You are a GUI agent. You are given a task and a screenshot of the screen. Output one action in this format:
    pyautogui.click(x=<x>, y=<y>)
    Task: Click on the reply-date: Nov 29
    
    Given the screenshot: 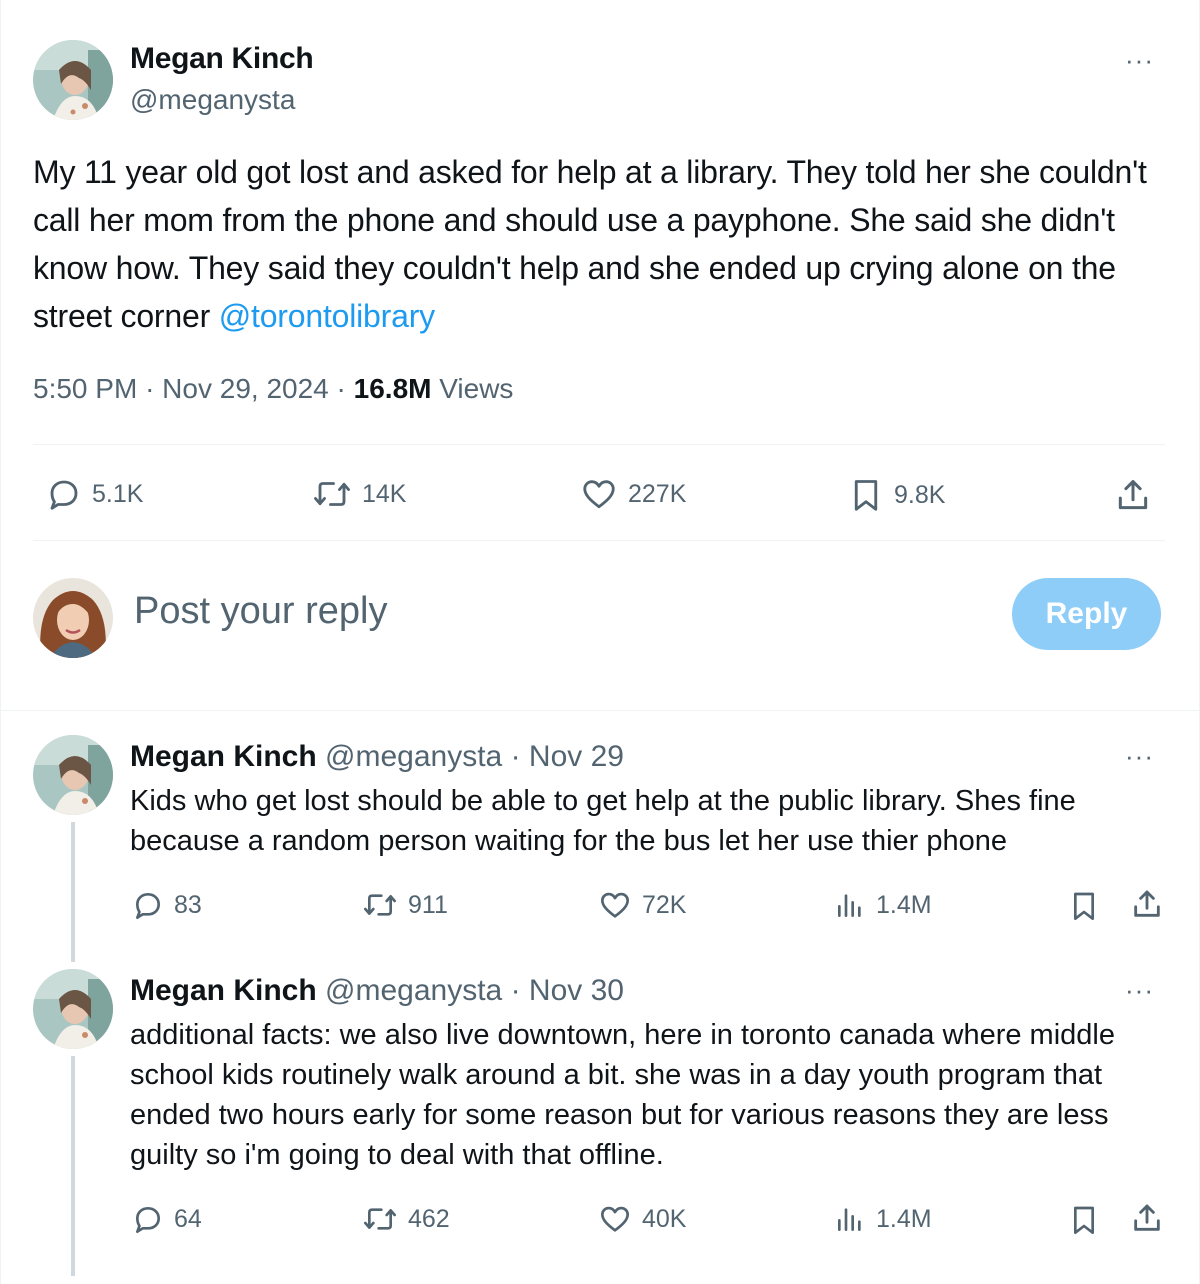 What is the action you would take?
    pyautogui.click(x=576, y=756)
    